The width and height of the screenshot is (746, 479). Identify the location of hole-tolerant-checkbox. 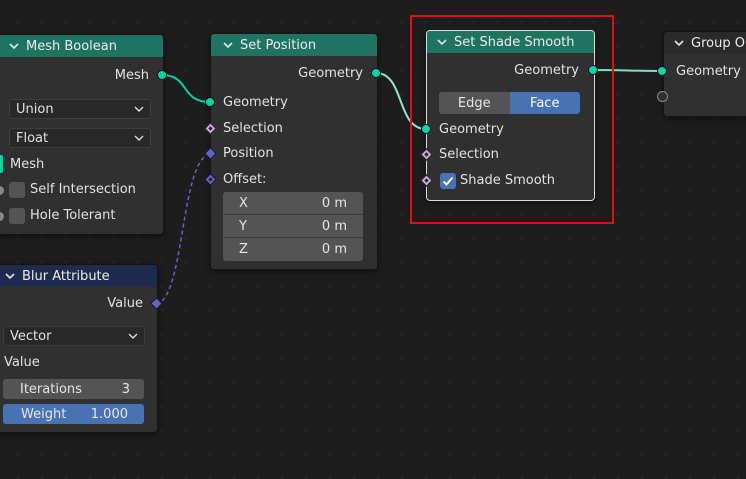
(17, 216).